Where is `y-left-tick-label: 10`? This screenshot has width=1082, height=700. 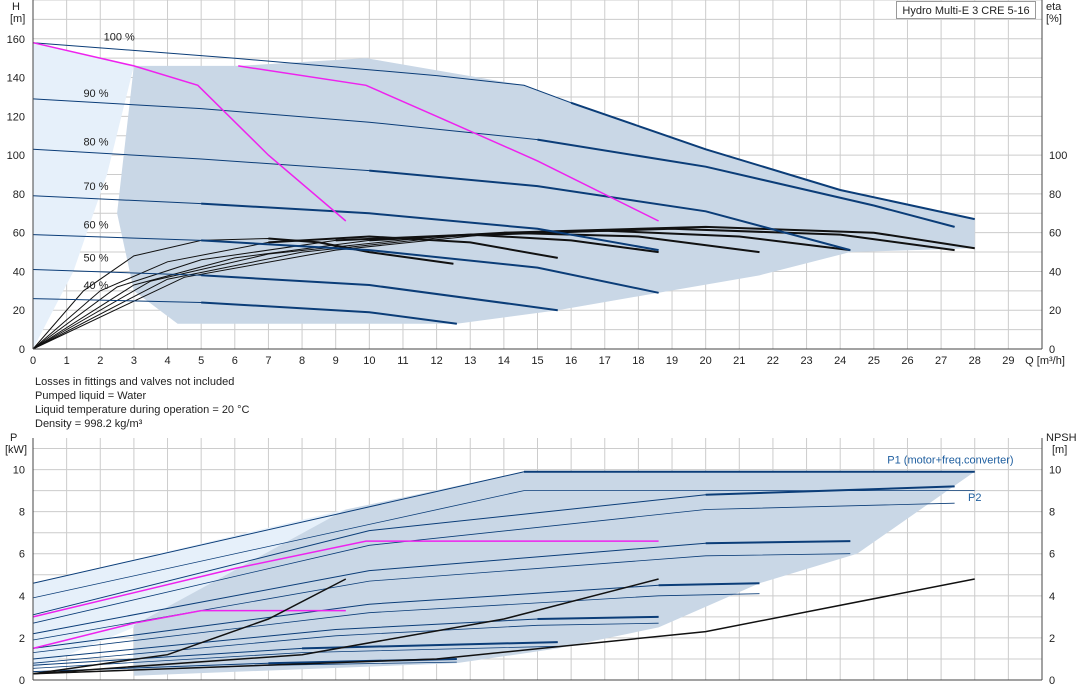 y-left-tick-label: 10 is located at coordinates (19, 471).